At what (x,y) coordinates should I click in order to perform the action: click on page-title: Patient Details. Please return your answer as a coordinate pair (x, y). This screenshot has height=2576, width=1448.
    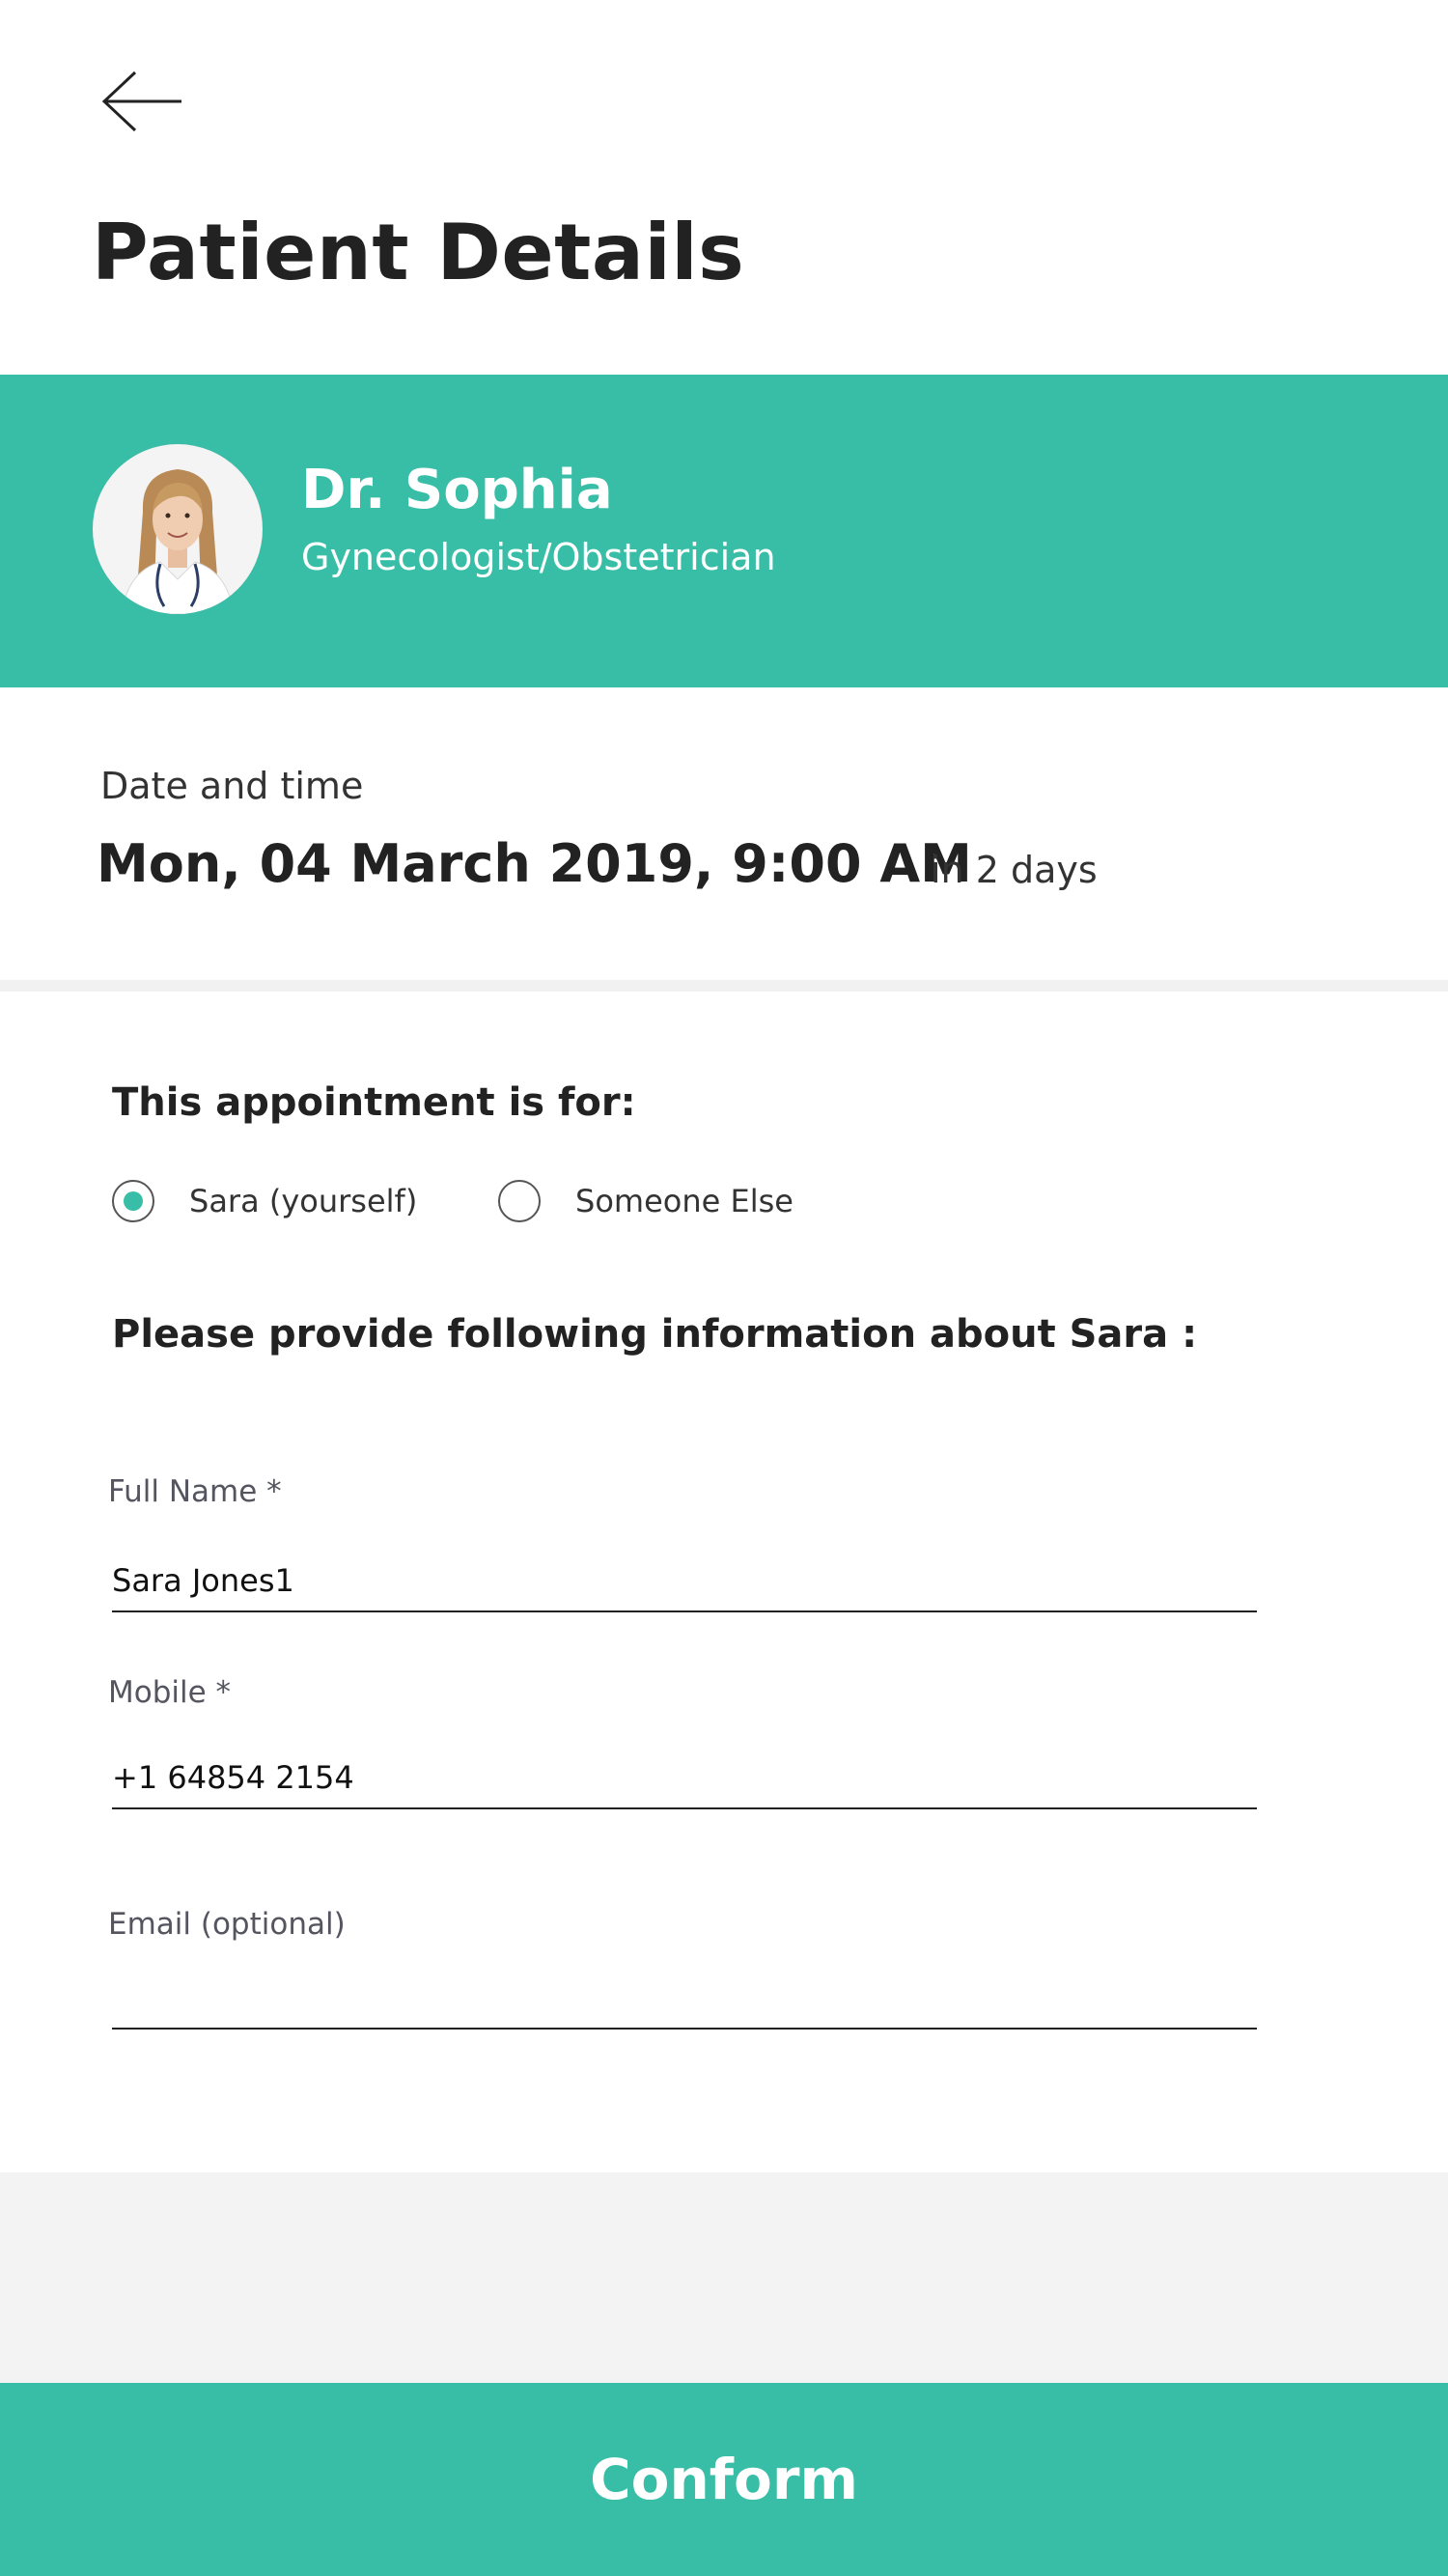
    Looking at the image, I should click on (419, 253).